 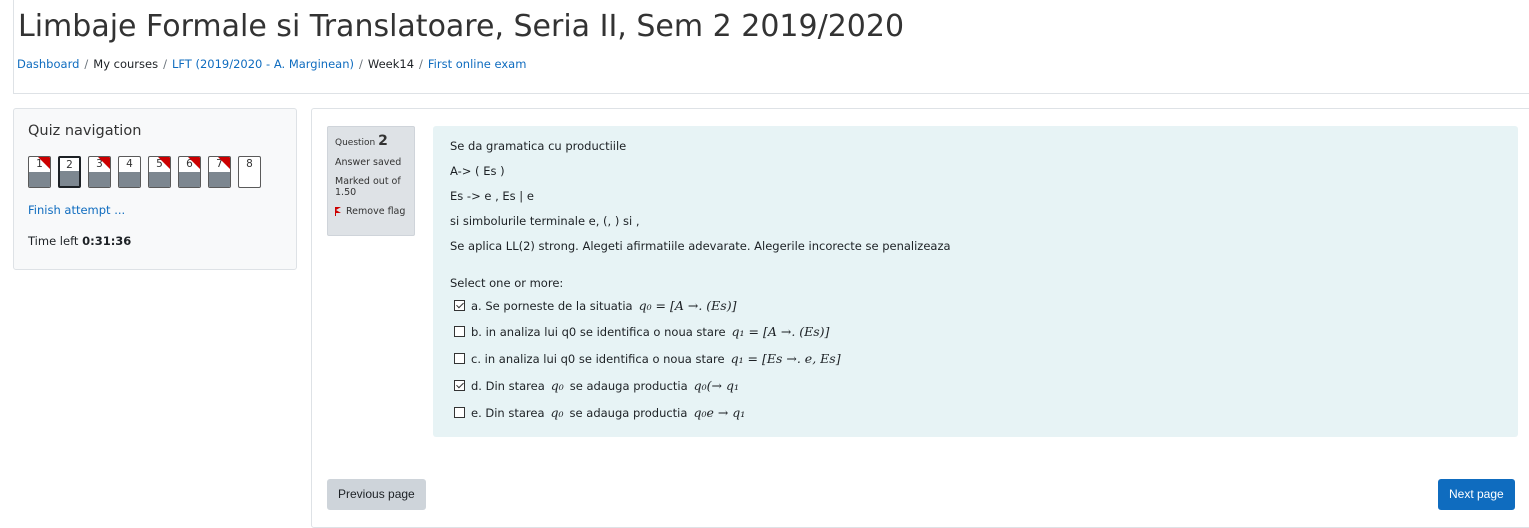 I want to click on breadcrumb-dashboard: Dashboard, so click(x=48, y=64).